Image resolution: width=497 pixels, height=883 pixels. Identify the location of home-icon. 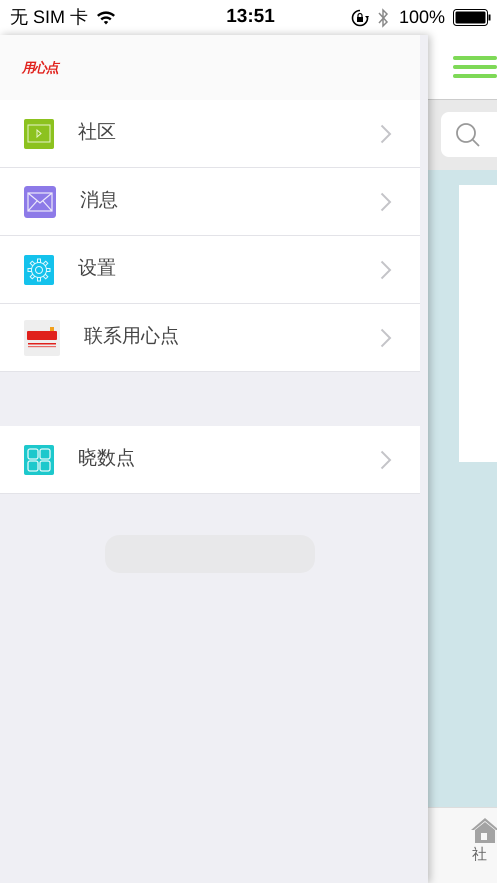
(483, 830).